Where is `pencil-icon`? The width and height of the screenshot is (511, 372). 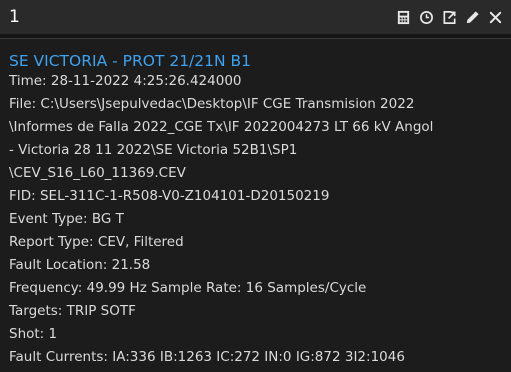 pencil-icon is located at coordinates (472, 17).